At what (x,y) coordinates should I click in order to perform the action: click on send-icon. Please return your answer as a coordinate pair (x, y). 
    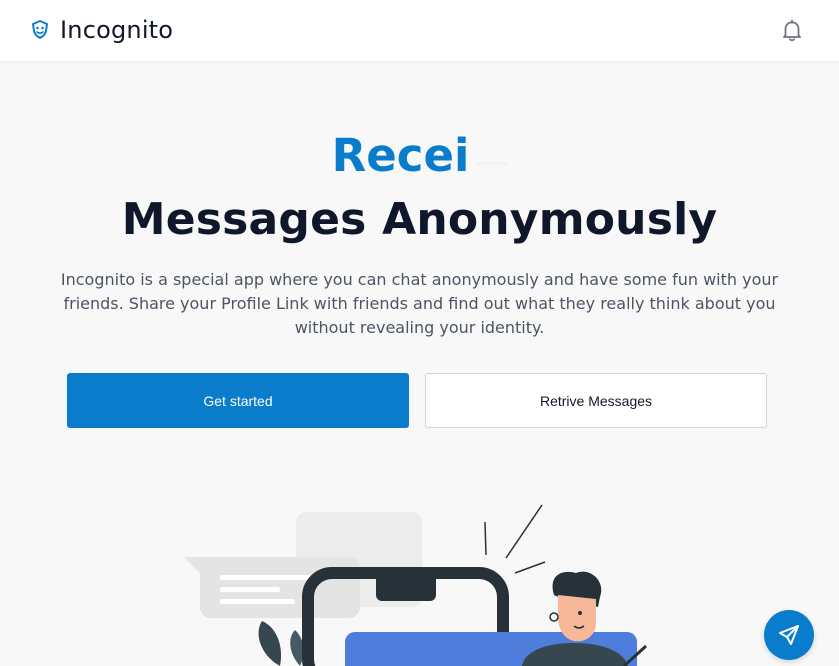
    Looking at the image, I should click on (789, 635).